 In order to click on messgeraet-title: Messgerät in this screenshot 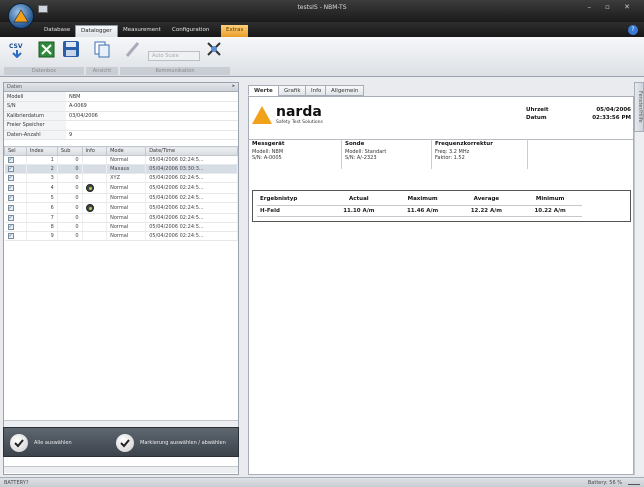, I will do `click(268, 144)`.